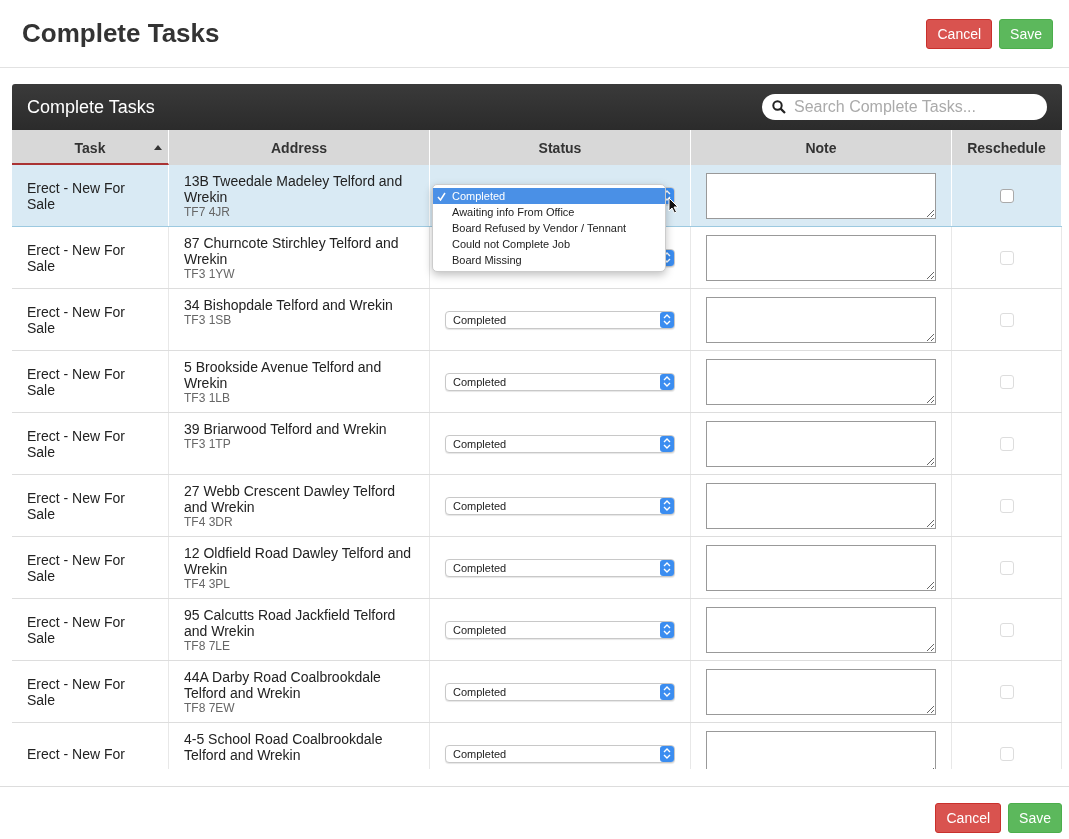 The height and width of the screenshot is (839, 1069). What do you see at coordinates (91, 107) in the screenshot?
I see `panel-title: Complete Tasks` at bounding box center [91, 107].